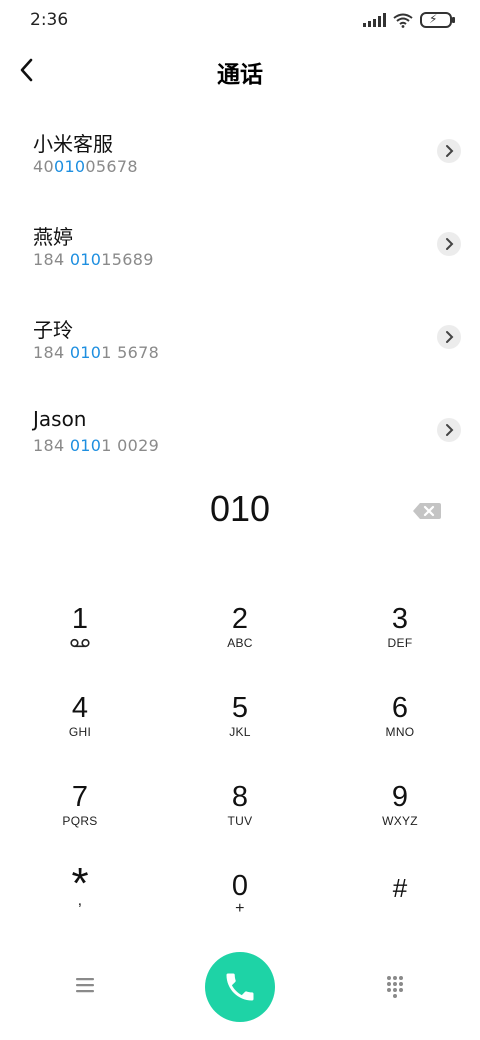 The width and height of the screenshot is (480, 1040). I want to click on voicemail-icon, so click(80, 643).